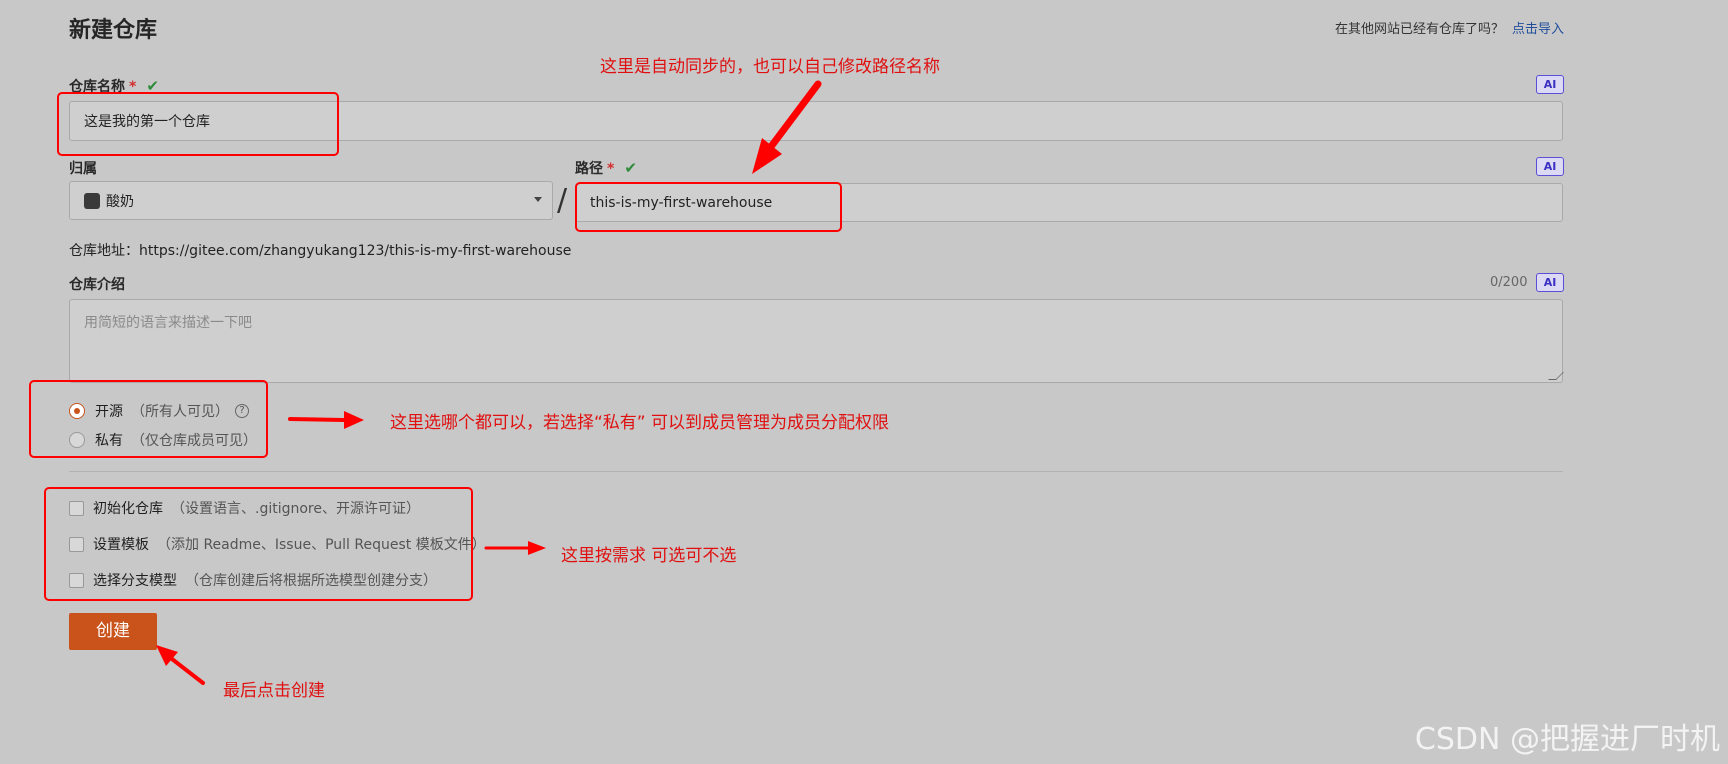 This screenshot has width=1728, height=764. I want to click on watermark: CSDN @把握进厂时机, so click(1567, 739).